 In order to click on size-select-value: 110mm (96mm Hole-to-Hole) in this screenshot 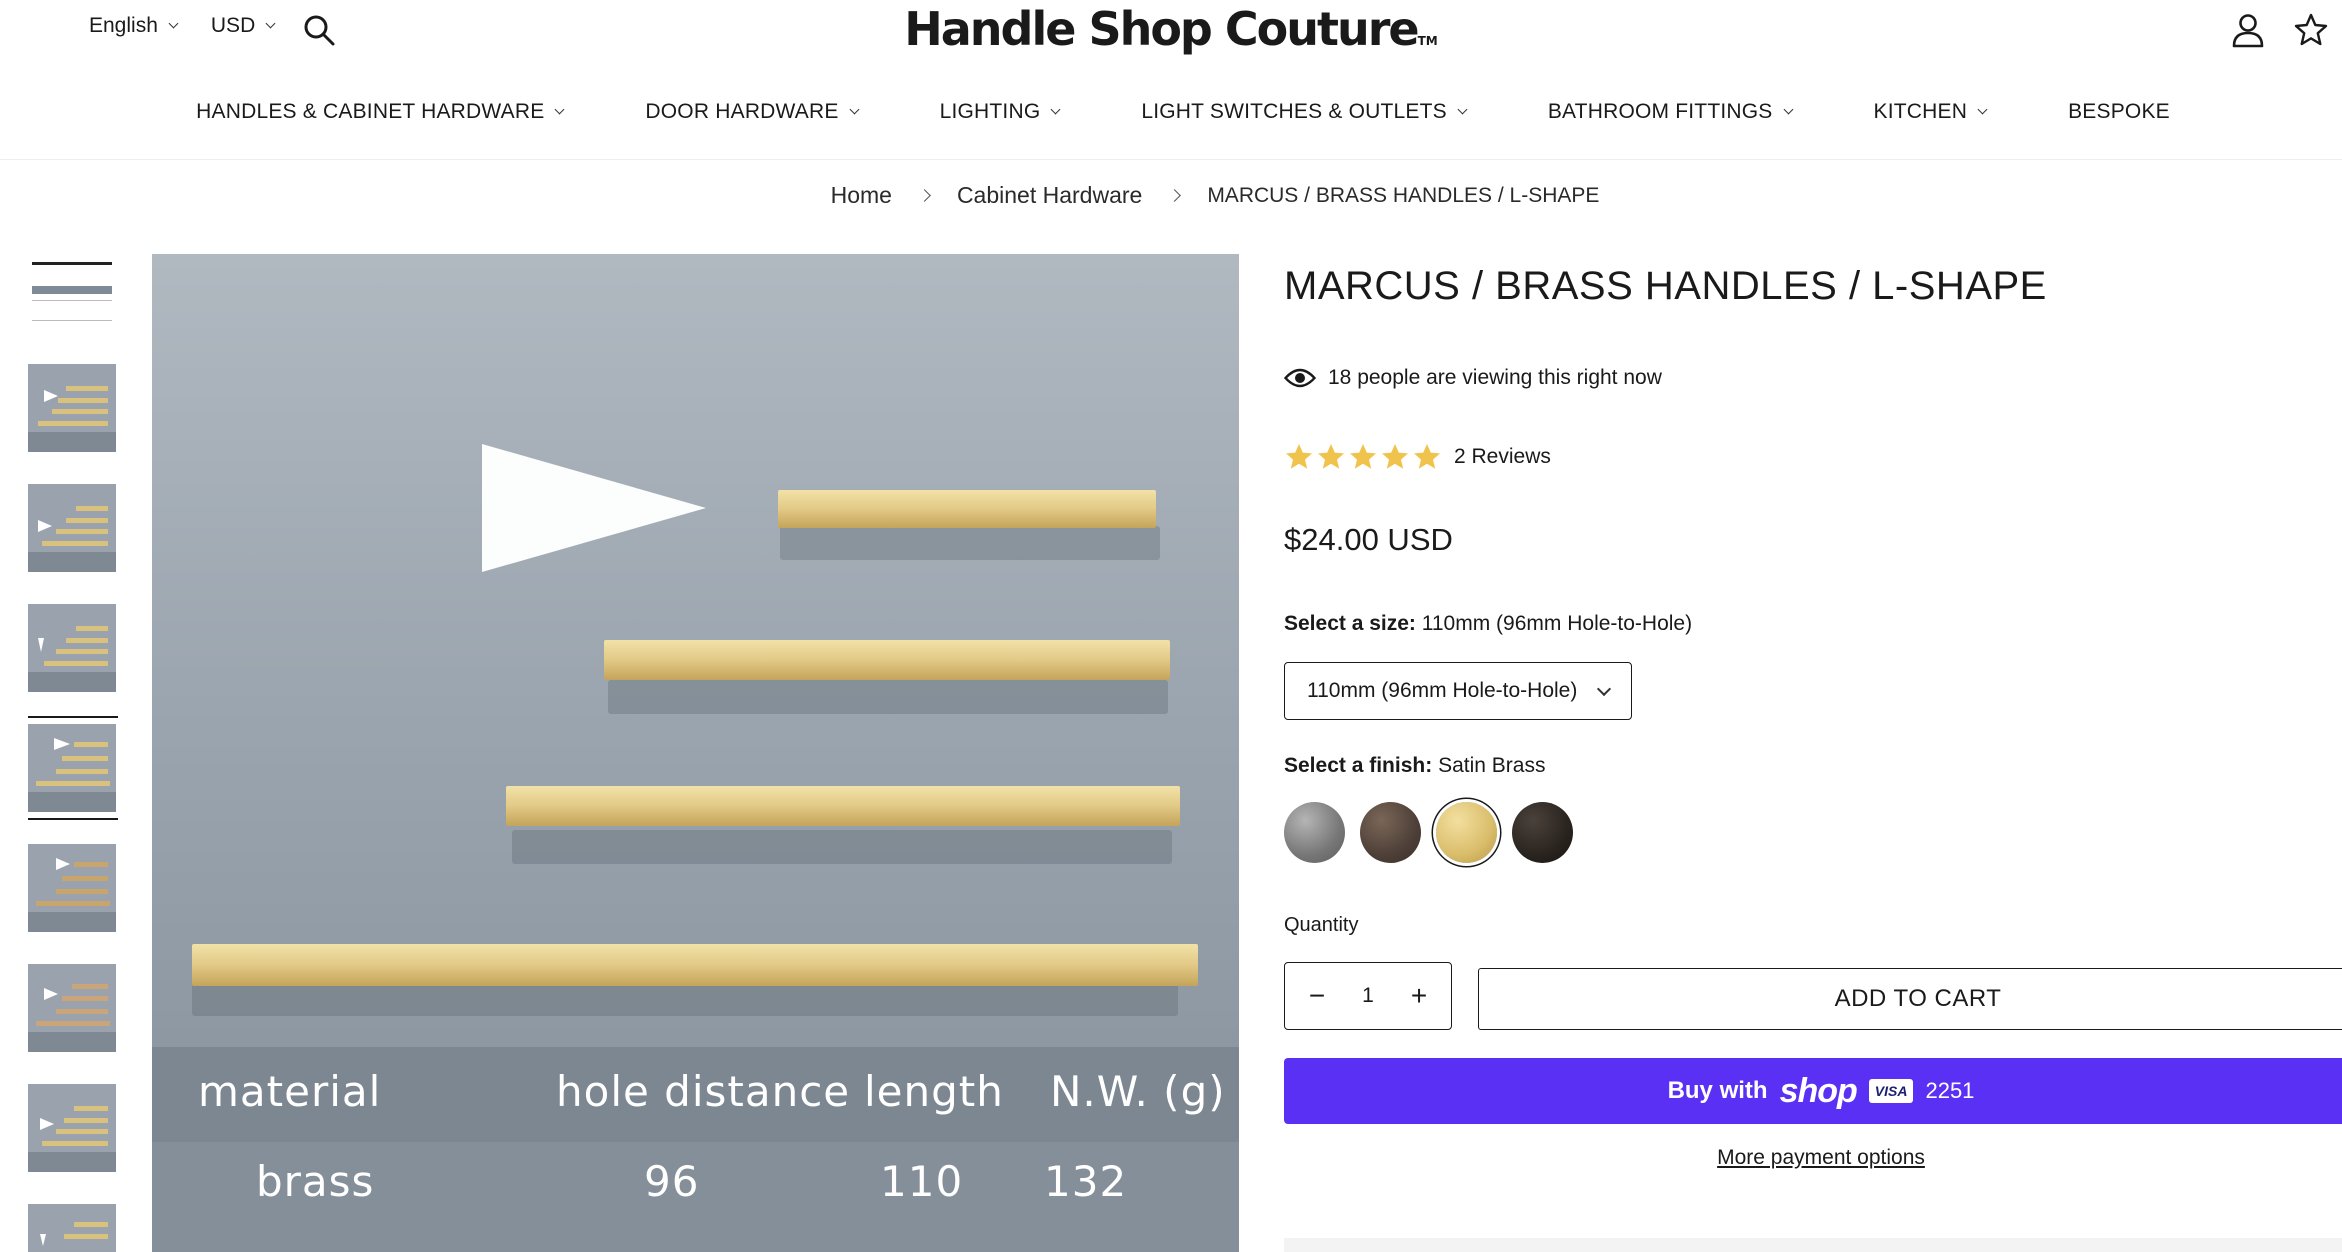, I will do `click(1442, 690)`.